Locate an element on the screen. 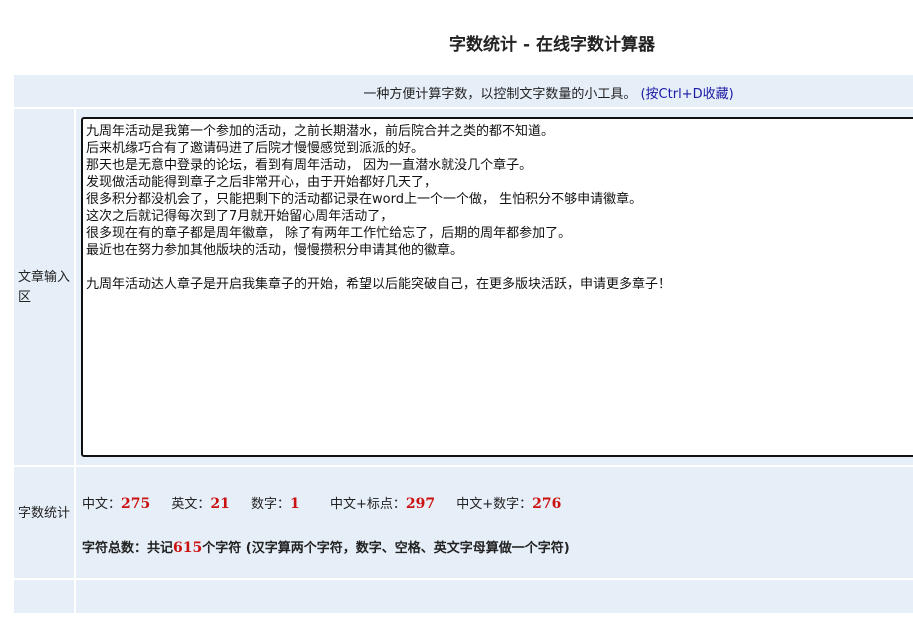 The image size is (913, 632). stat-chinese-digits: 中文+数字：276 is located at coordinates (509, 504).